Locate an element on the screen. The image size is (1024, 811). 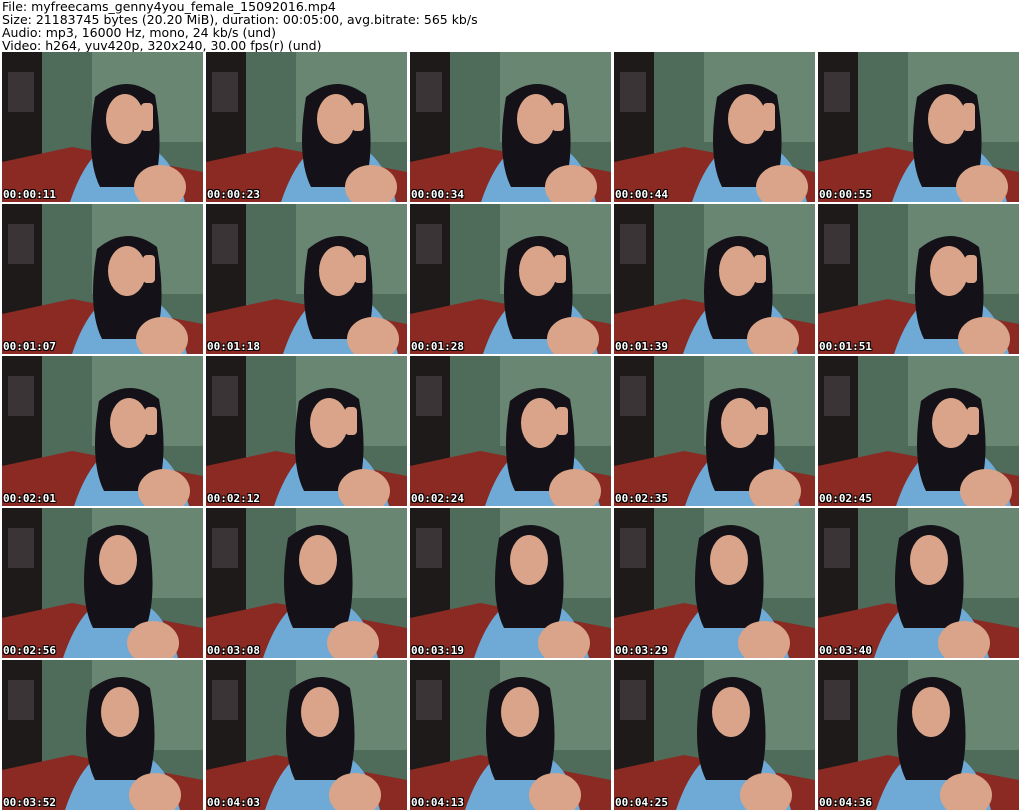
thumbnail-timestamp: 00:00:23 is located at coordinates (233, 194).